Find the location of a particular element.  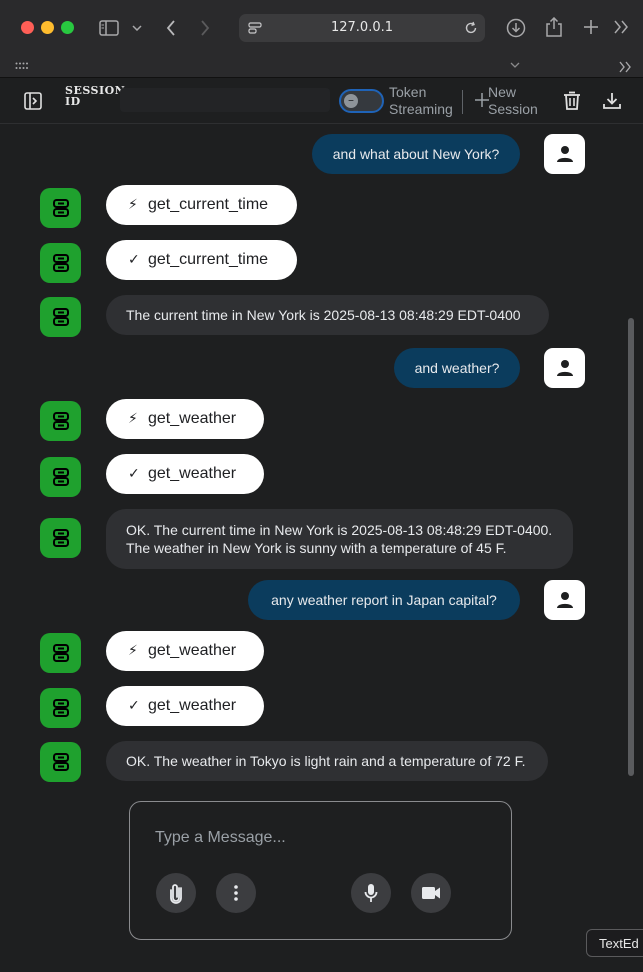

reload-icon is located at coordinates (471, 28).